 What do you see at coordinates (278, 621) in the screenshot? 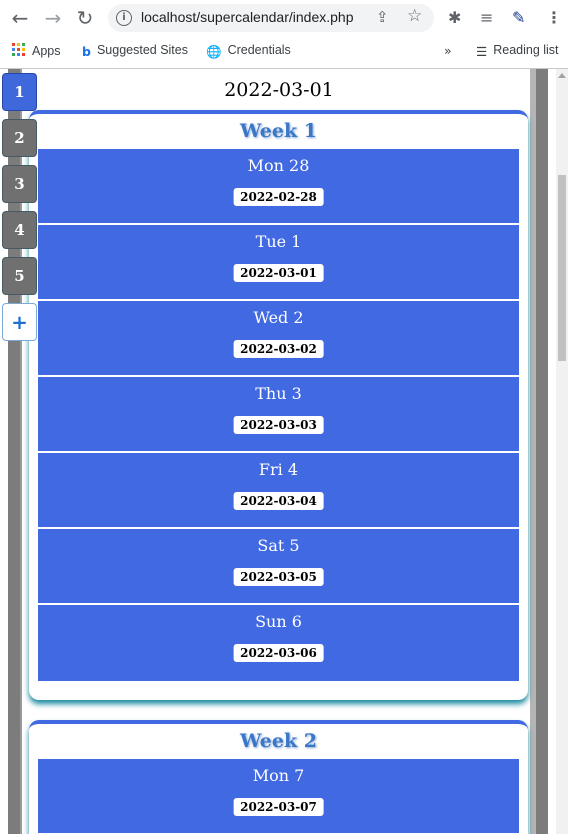
I see `day-name: Sun 6` at bounding box center [278, 621].